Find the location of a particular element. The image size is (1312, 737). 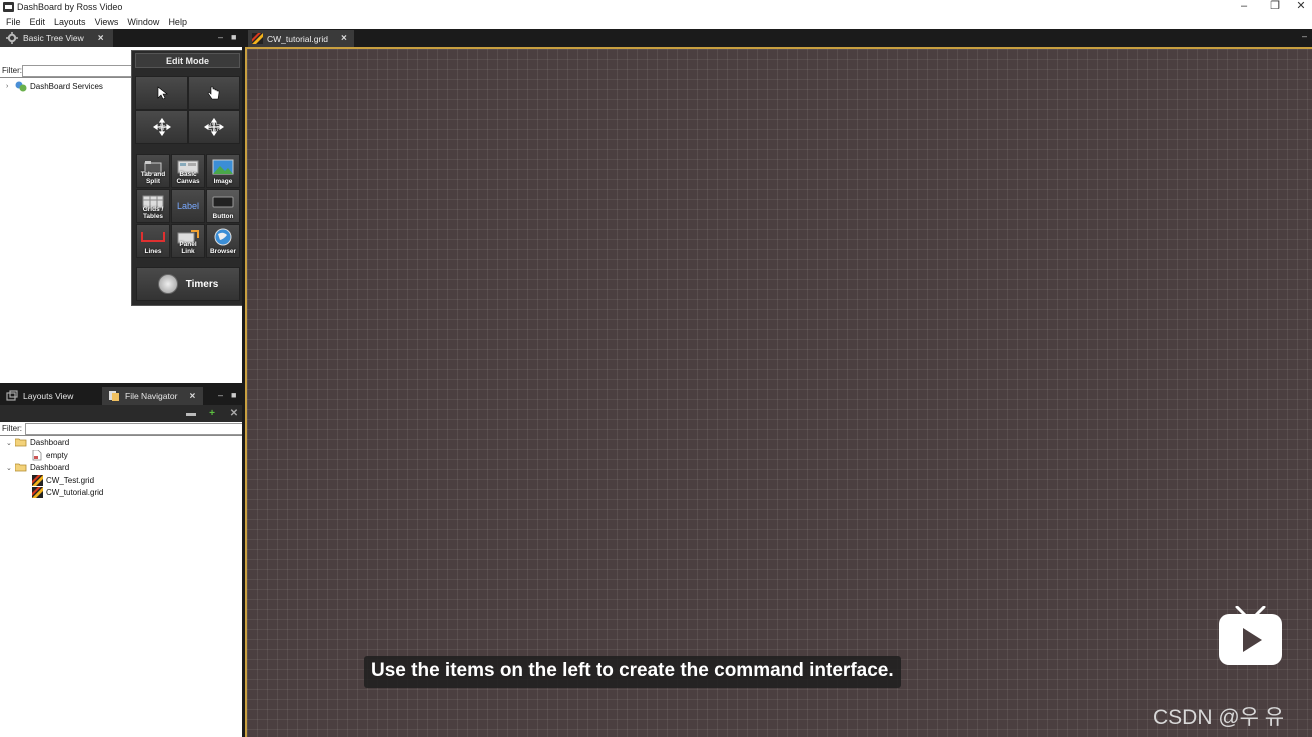

move-icon is located at coordinates (161, 127).